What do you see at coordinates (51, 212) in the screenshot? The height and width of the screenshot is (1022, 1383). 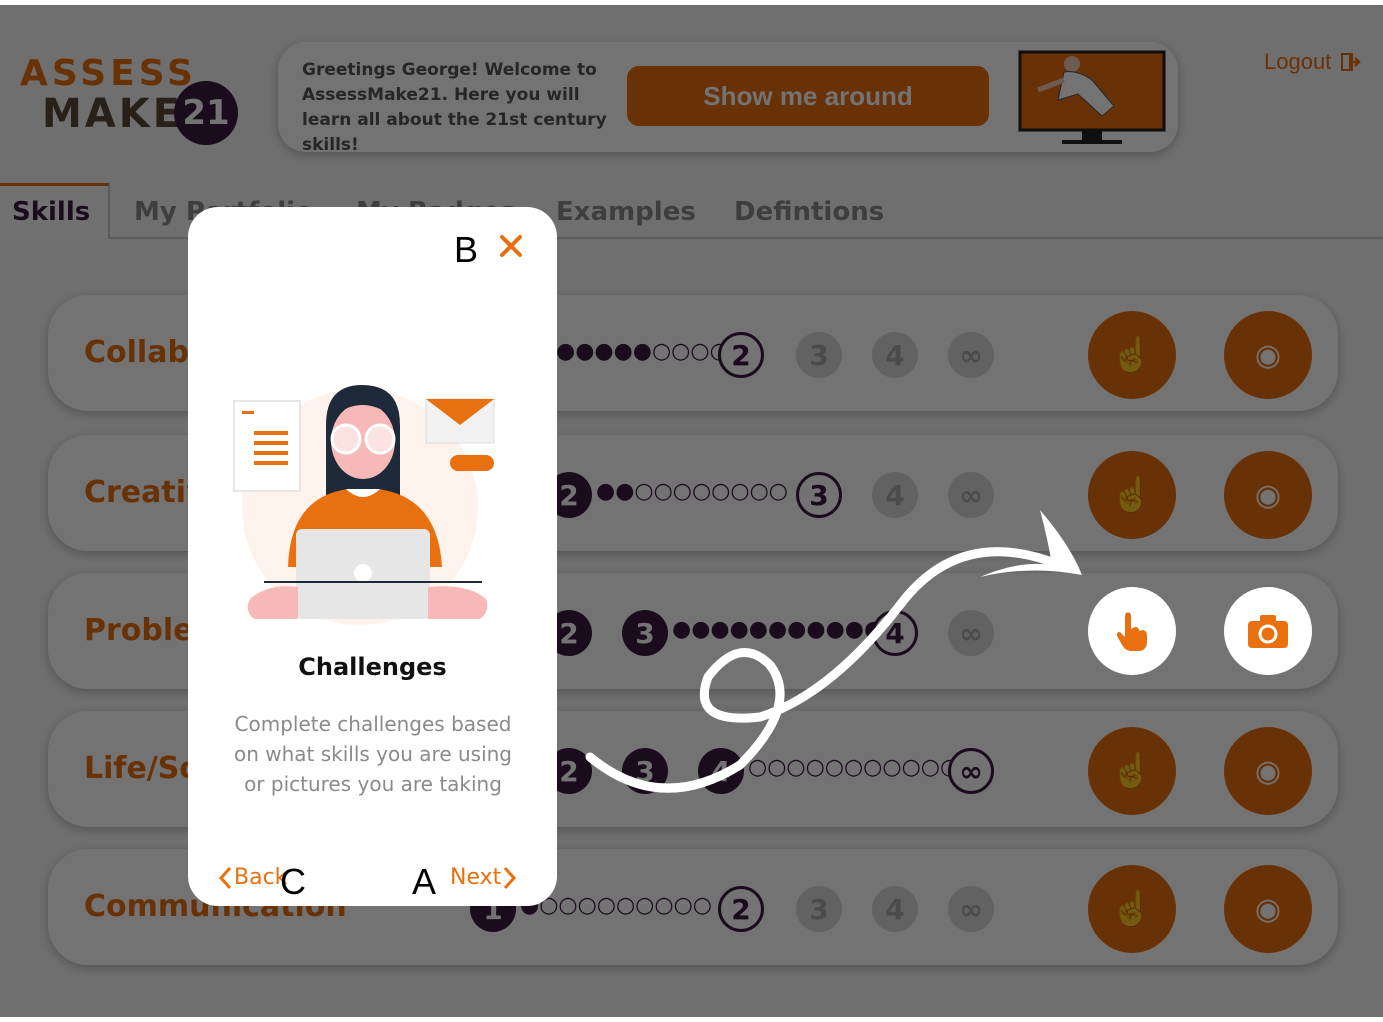 I see `tab-skills: Skills` at bounding box center [51, 212].